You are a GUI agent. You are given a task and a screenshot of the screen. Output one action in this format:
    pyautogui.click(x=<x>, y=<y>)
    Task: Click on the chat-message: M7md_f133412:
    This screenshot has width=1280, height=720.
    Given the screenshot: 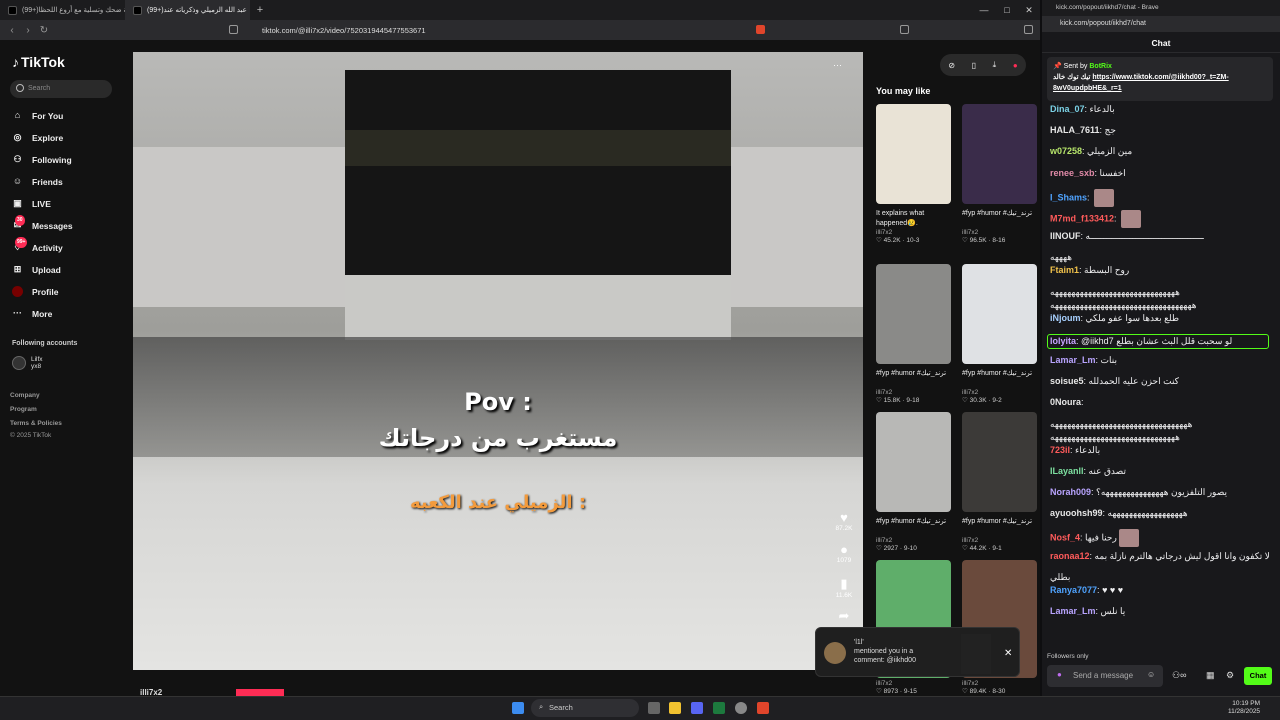 What is the action you would take?
    pyautogui.click(x=1161, y=219)
    